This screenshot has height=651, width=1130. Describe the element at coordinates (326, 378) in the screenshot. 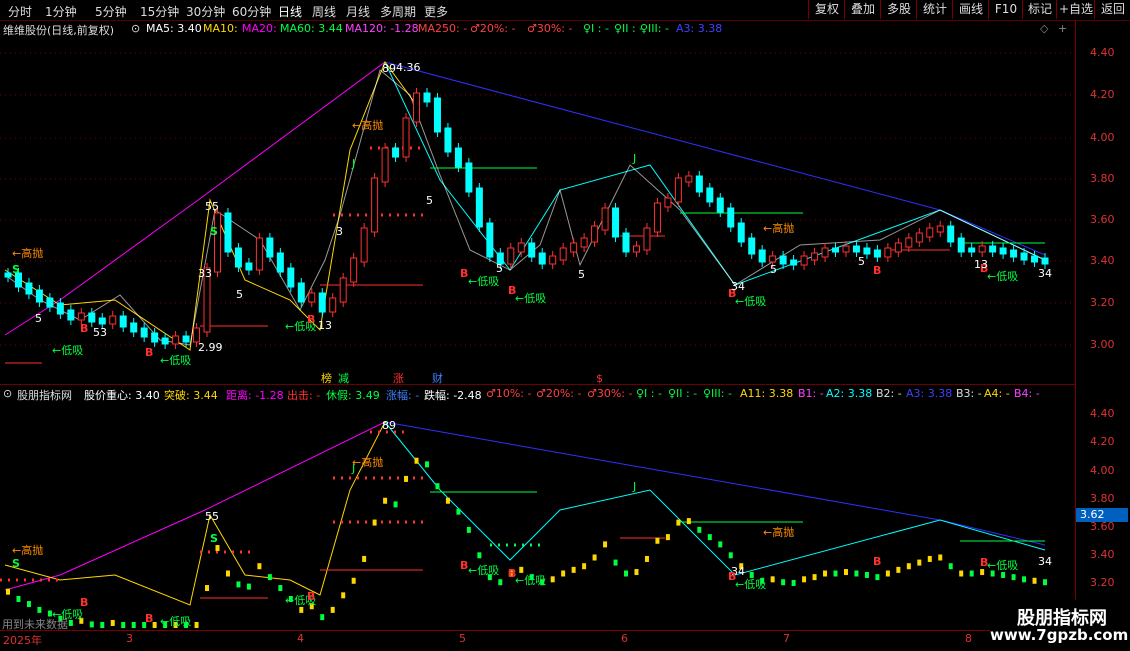

I see `event-bang: 榜` at that location.